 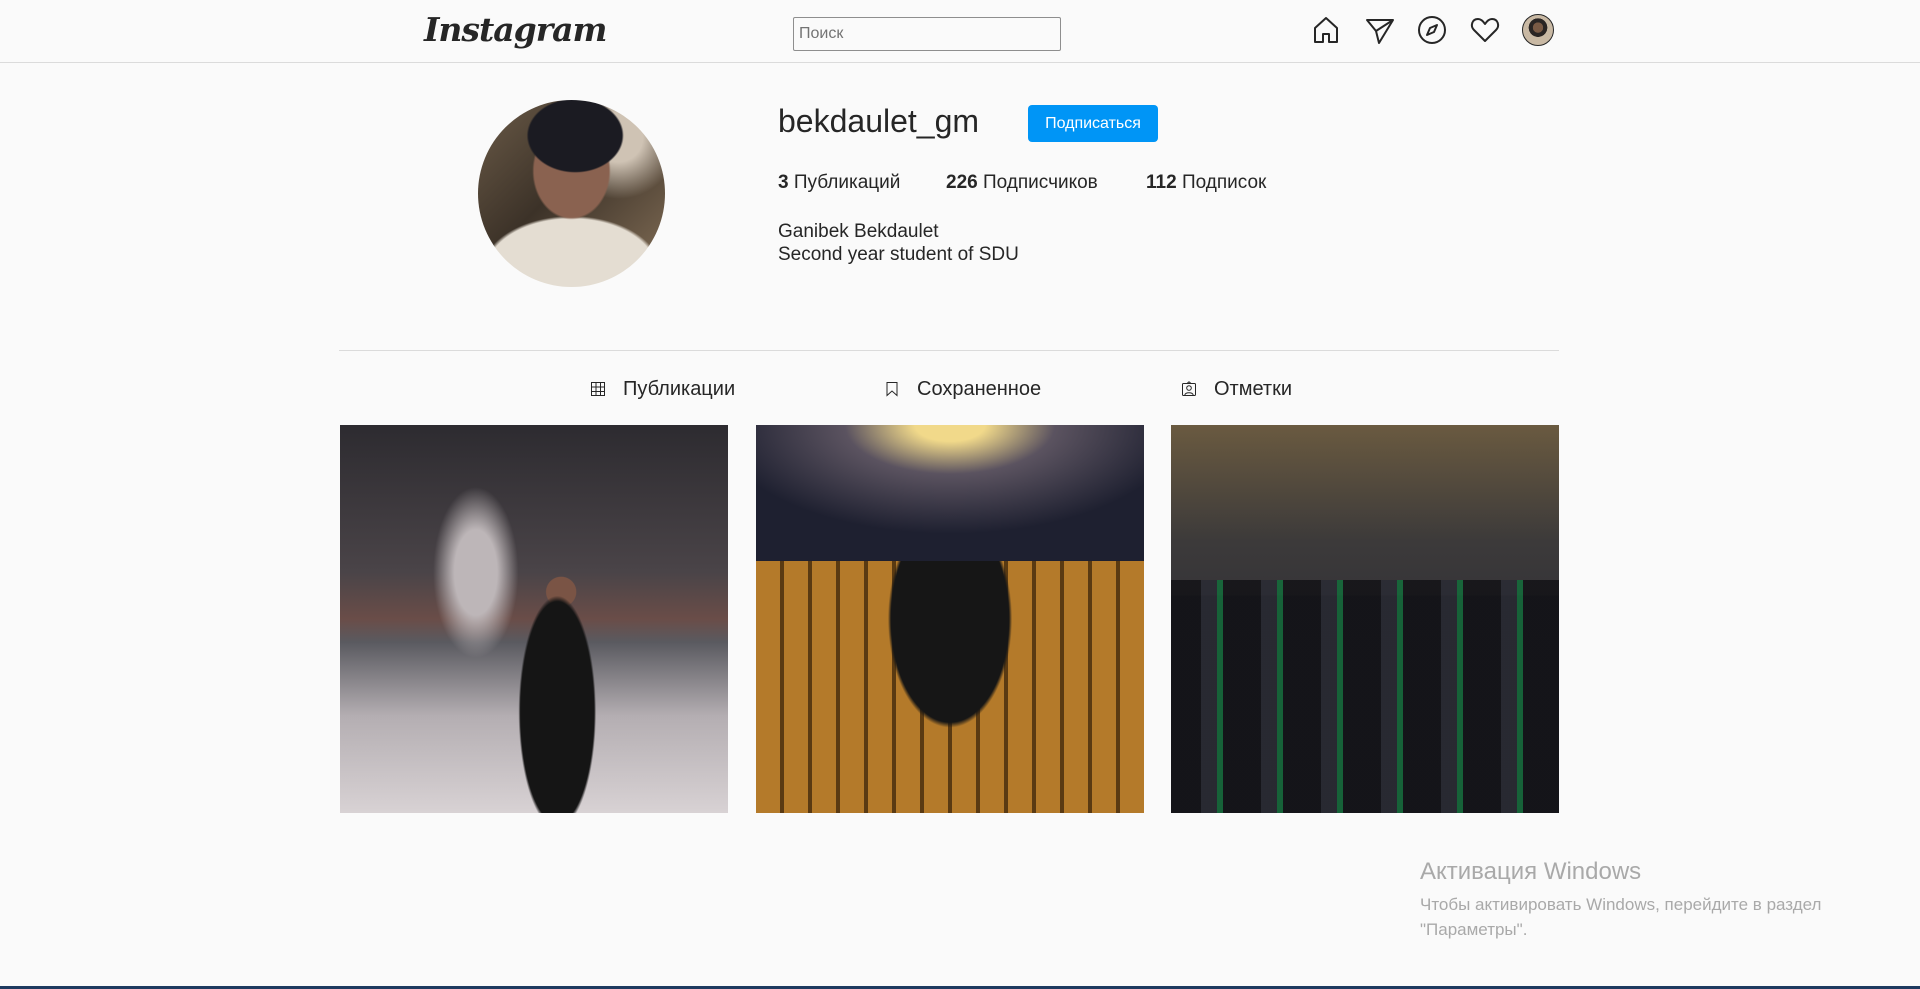 I want to click on top-navigation-bar: Instagram, so click(x=960, y=31).